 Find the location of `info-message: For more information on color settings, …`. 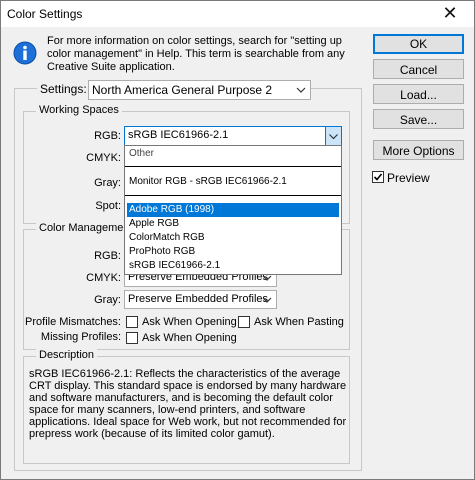

info-message: For more information on color settings, … is located at coordinates (196, 54).